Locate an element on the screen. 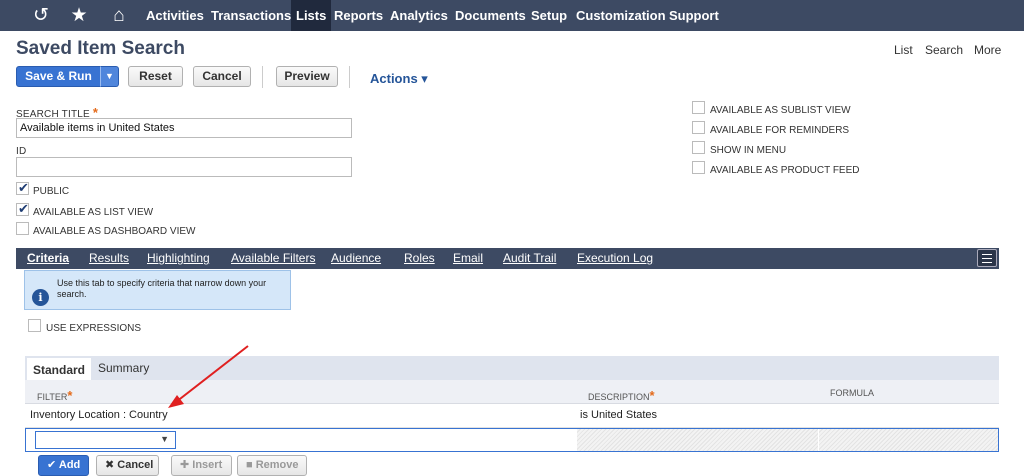  column-header-description: DESCRIPTION* is located at coordinates (621, 395).